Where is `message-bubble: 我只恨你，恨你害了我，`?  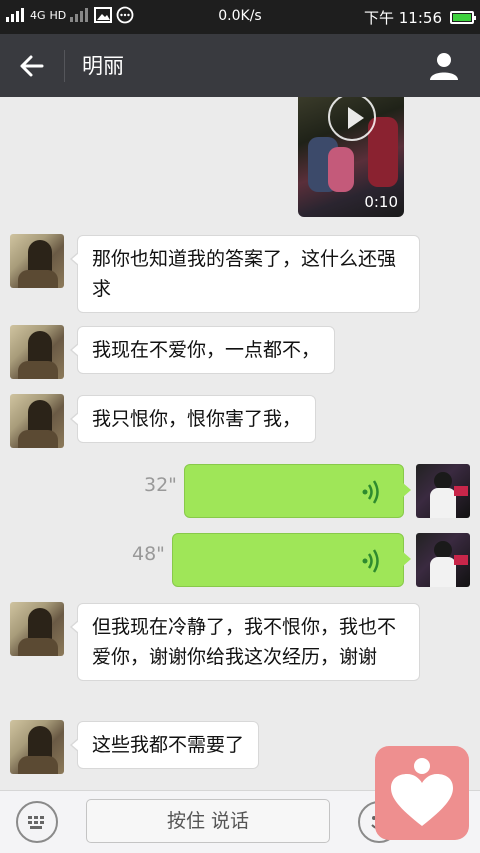
message-bubble: 我只恨你，恨你害了我， is located at coordinates (193, 419).